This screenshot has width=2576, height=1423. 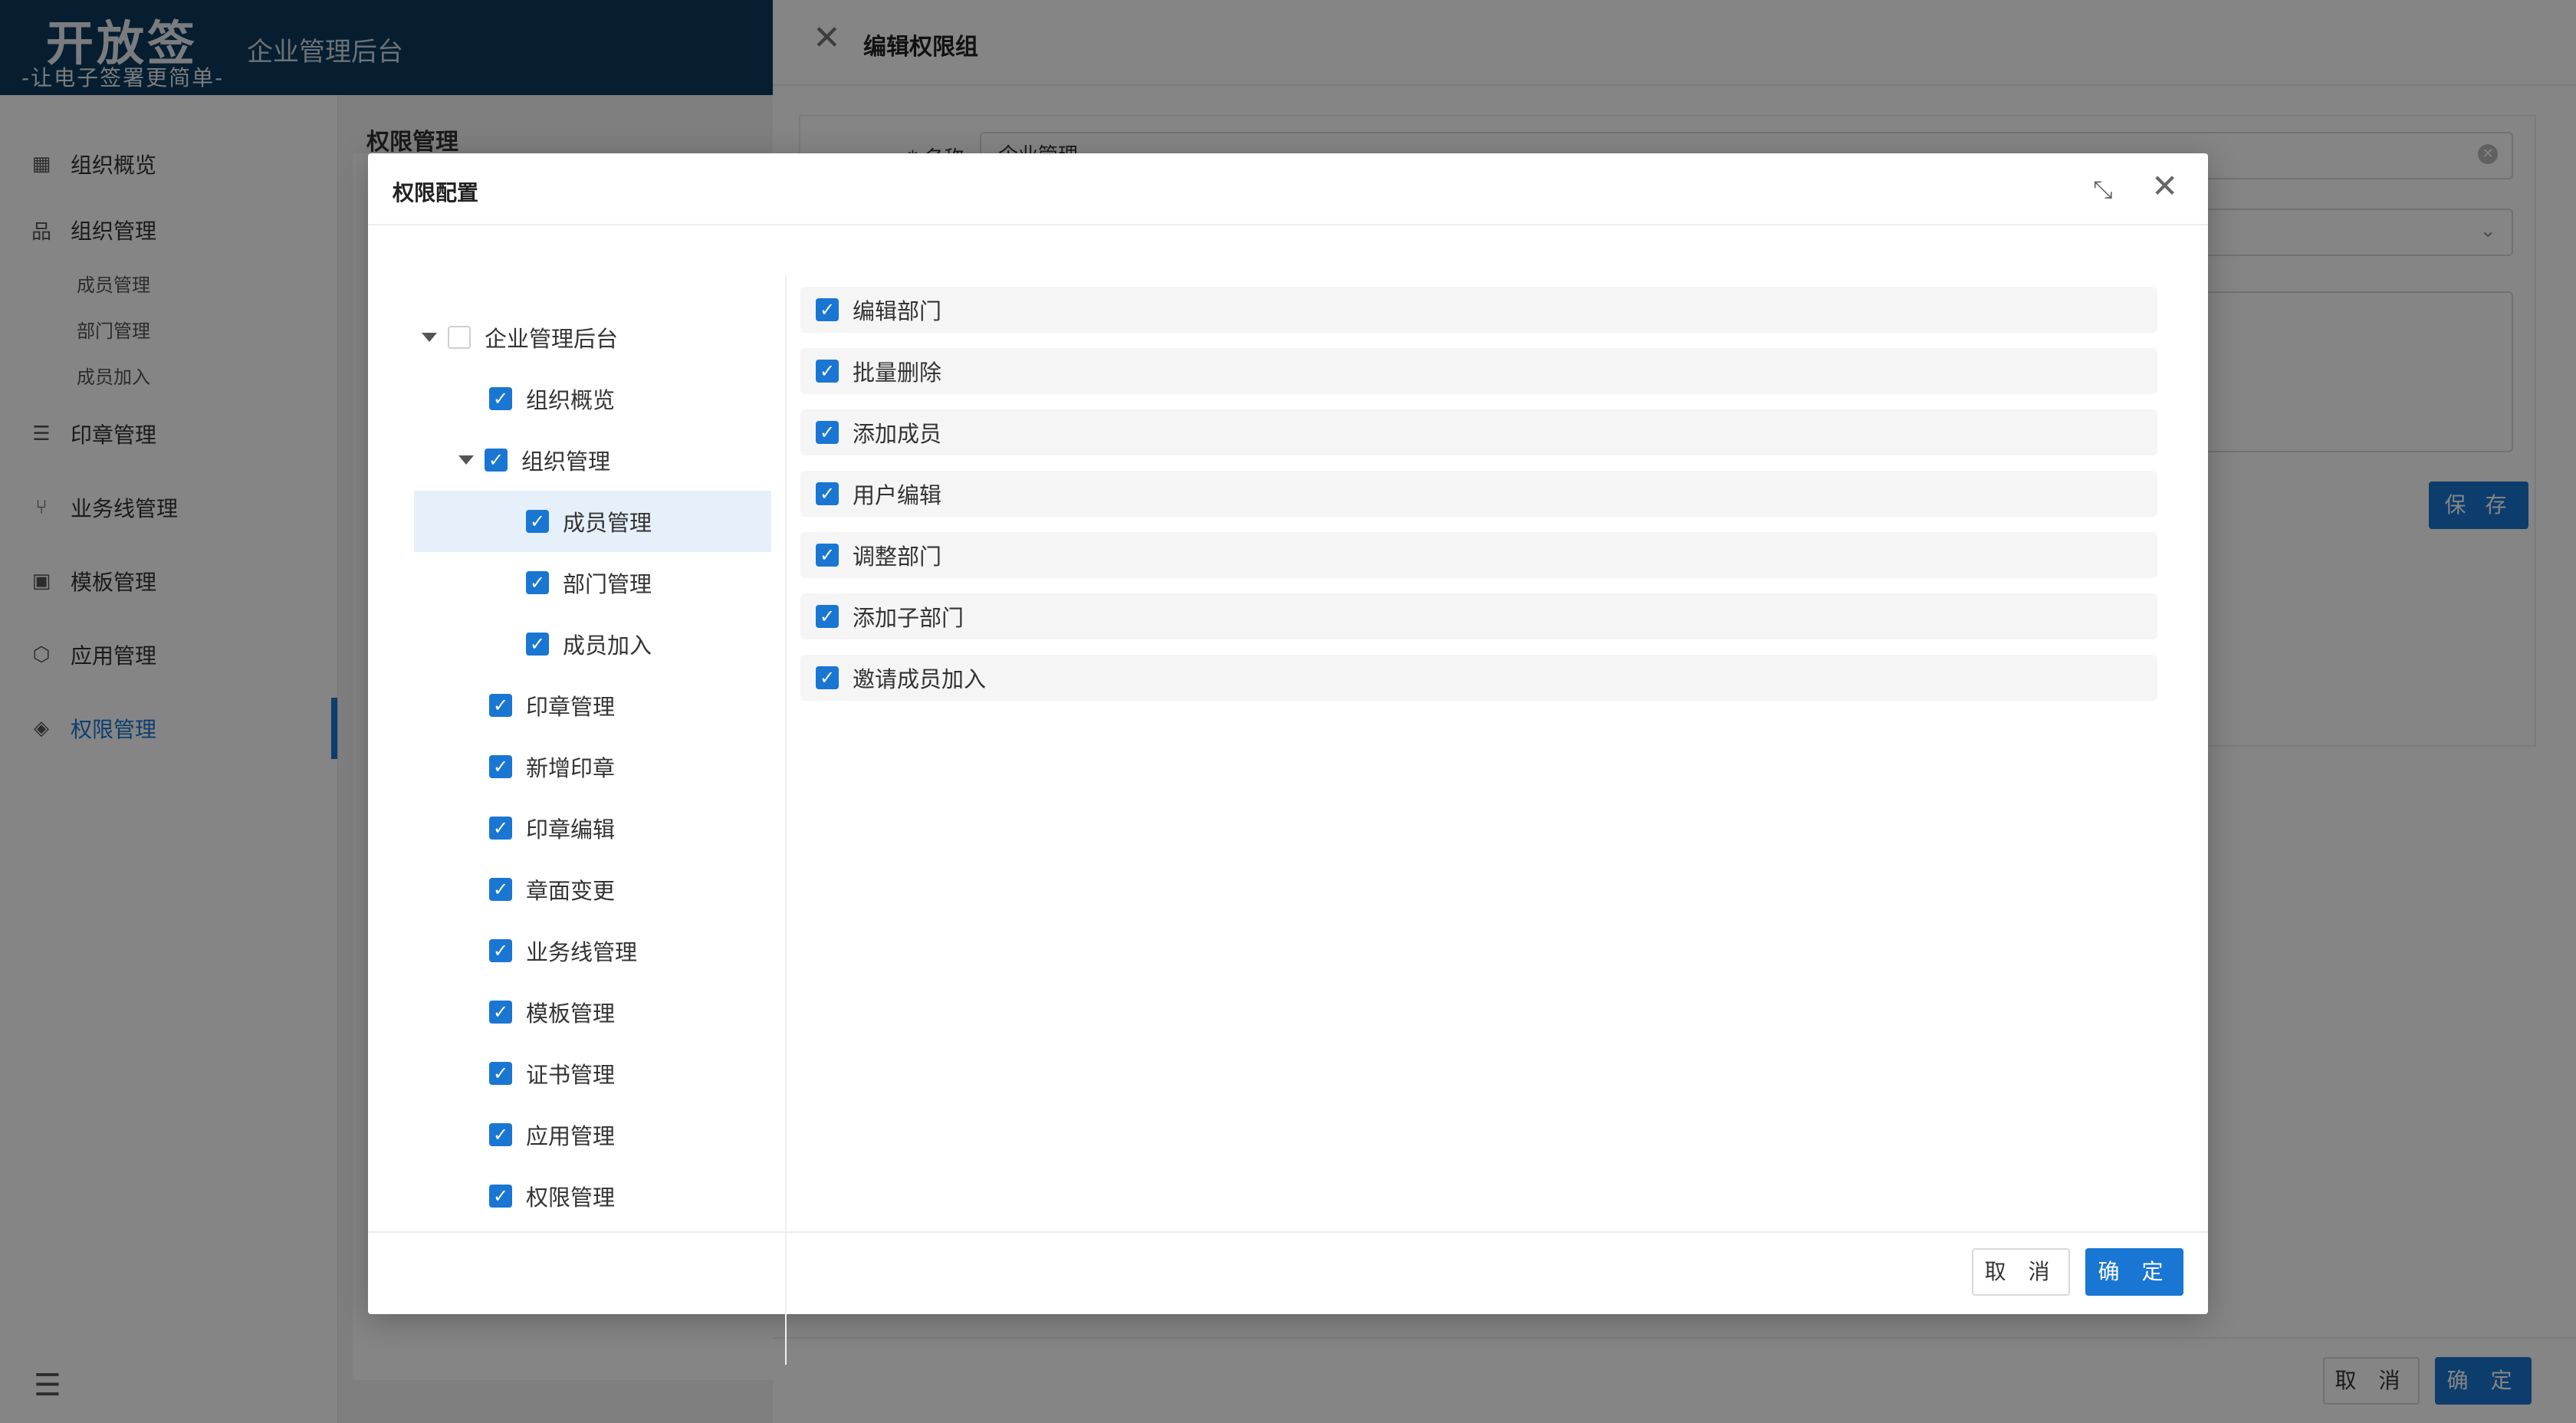 I want to click on permission-label: 批量删除, so click(x=898, y=373).